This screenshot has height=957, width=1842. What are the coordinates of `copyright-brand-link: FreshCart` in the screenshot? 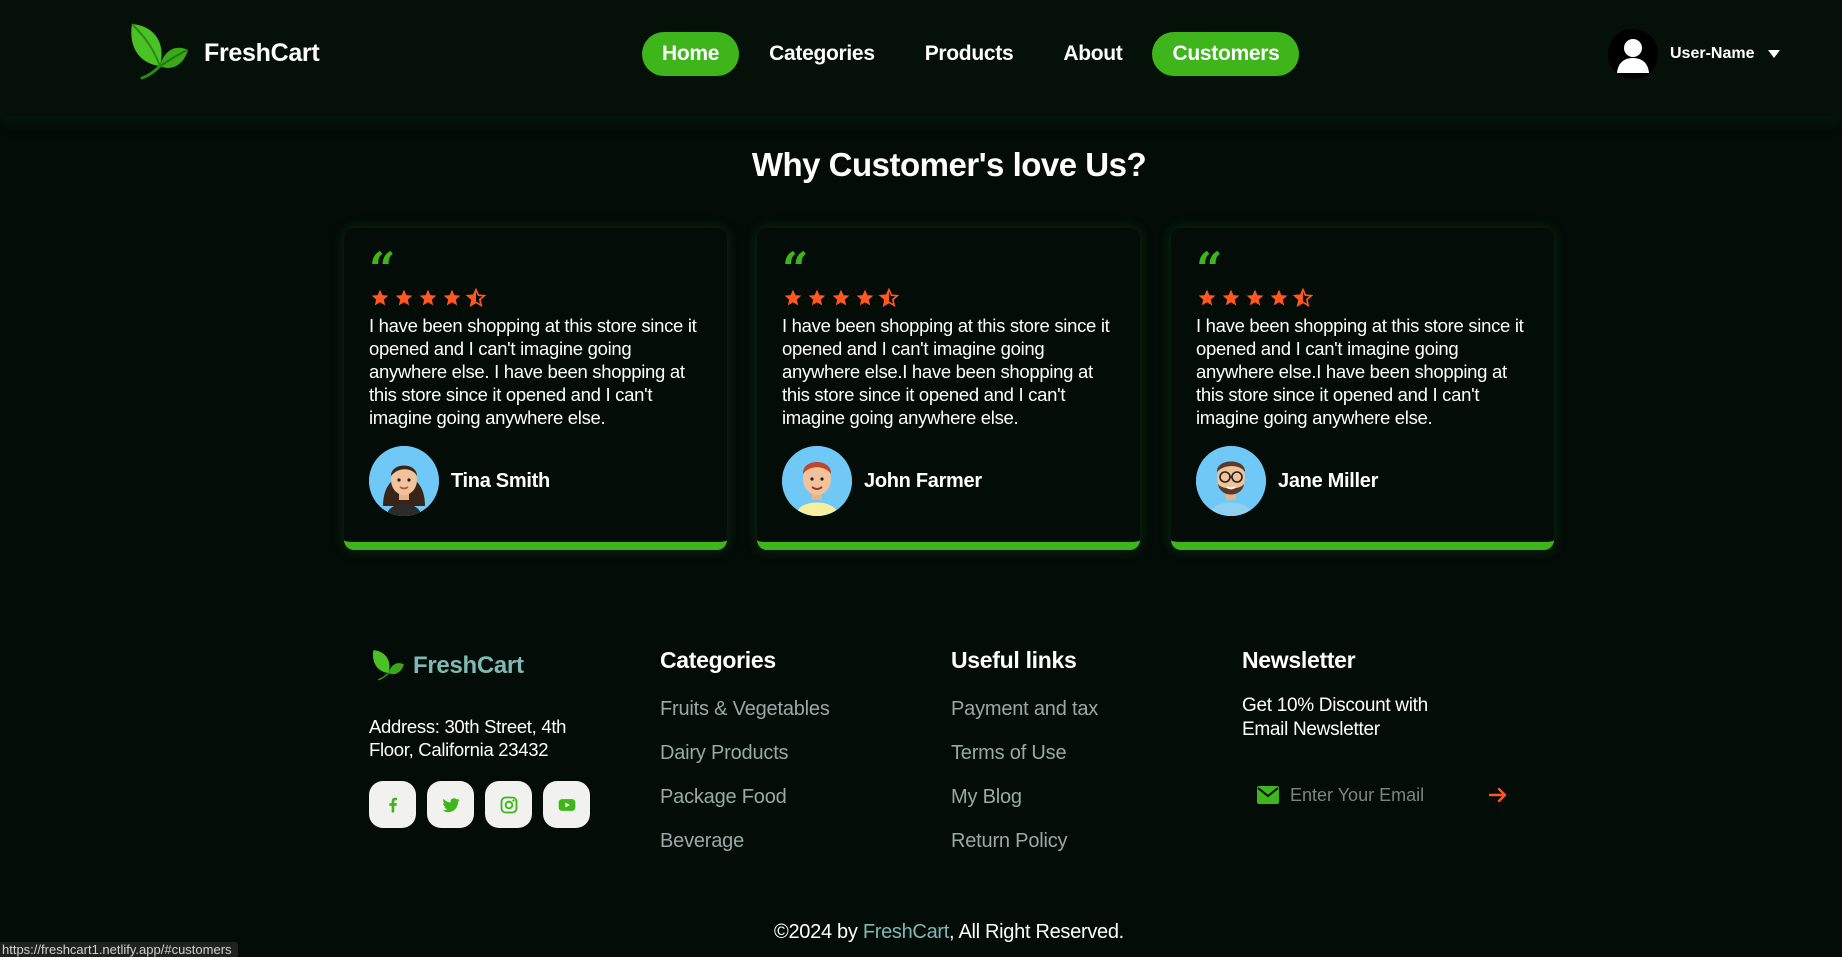 It's located at (906, 932).